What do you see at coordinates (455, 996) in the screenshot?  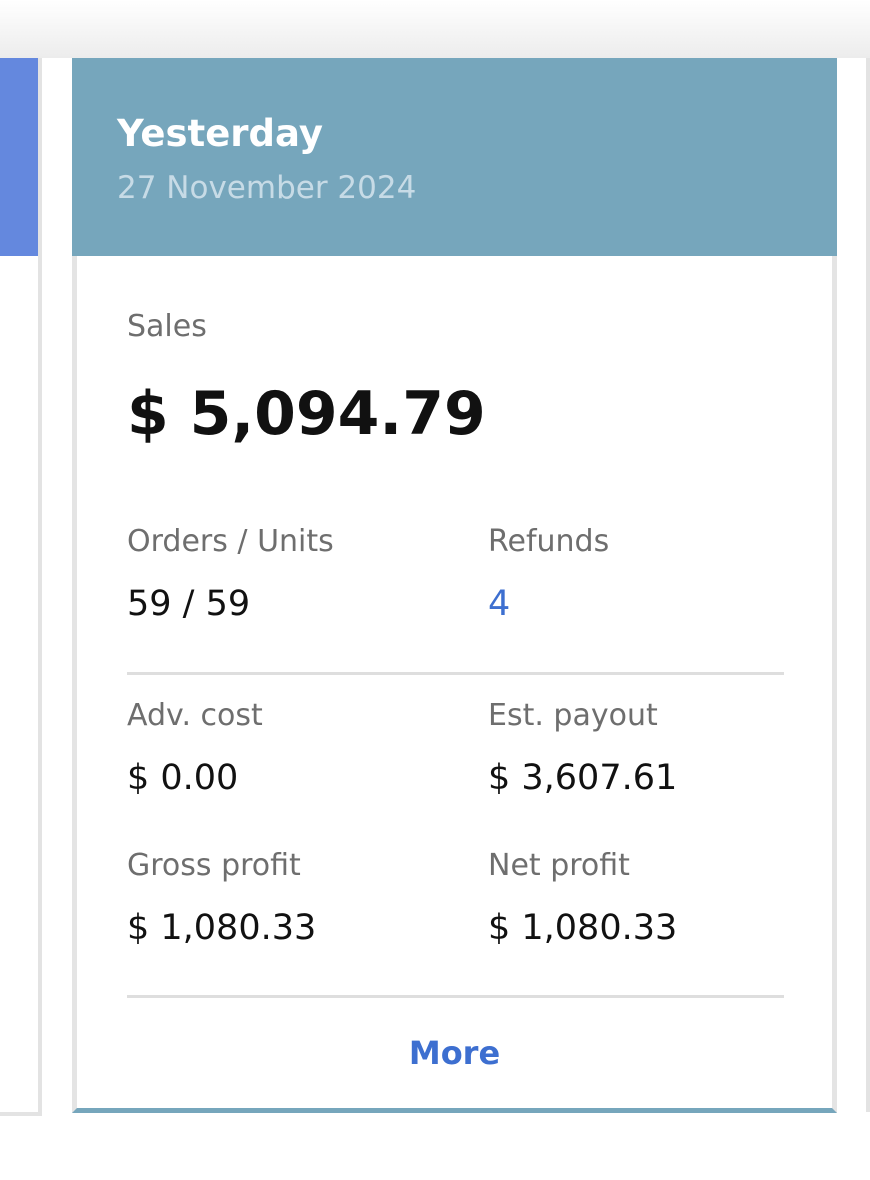 I see `footer-divider` at bounding box center [455, 996].